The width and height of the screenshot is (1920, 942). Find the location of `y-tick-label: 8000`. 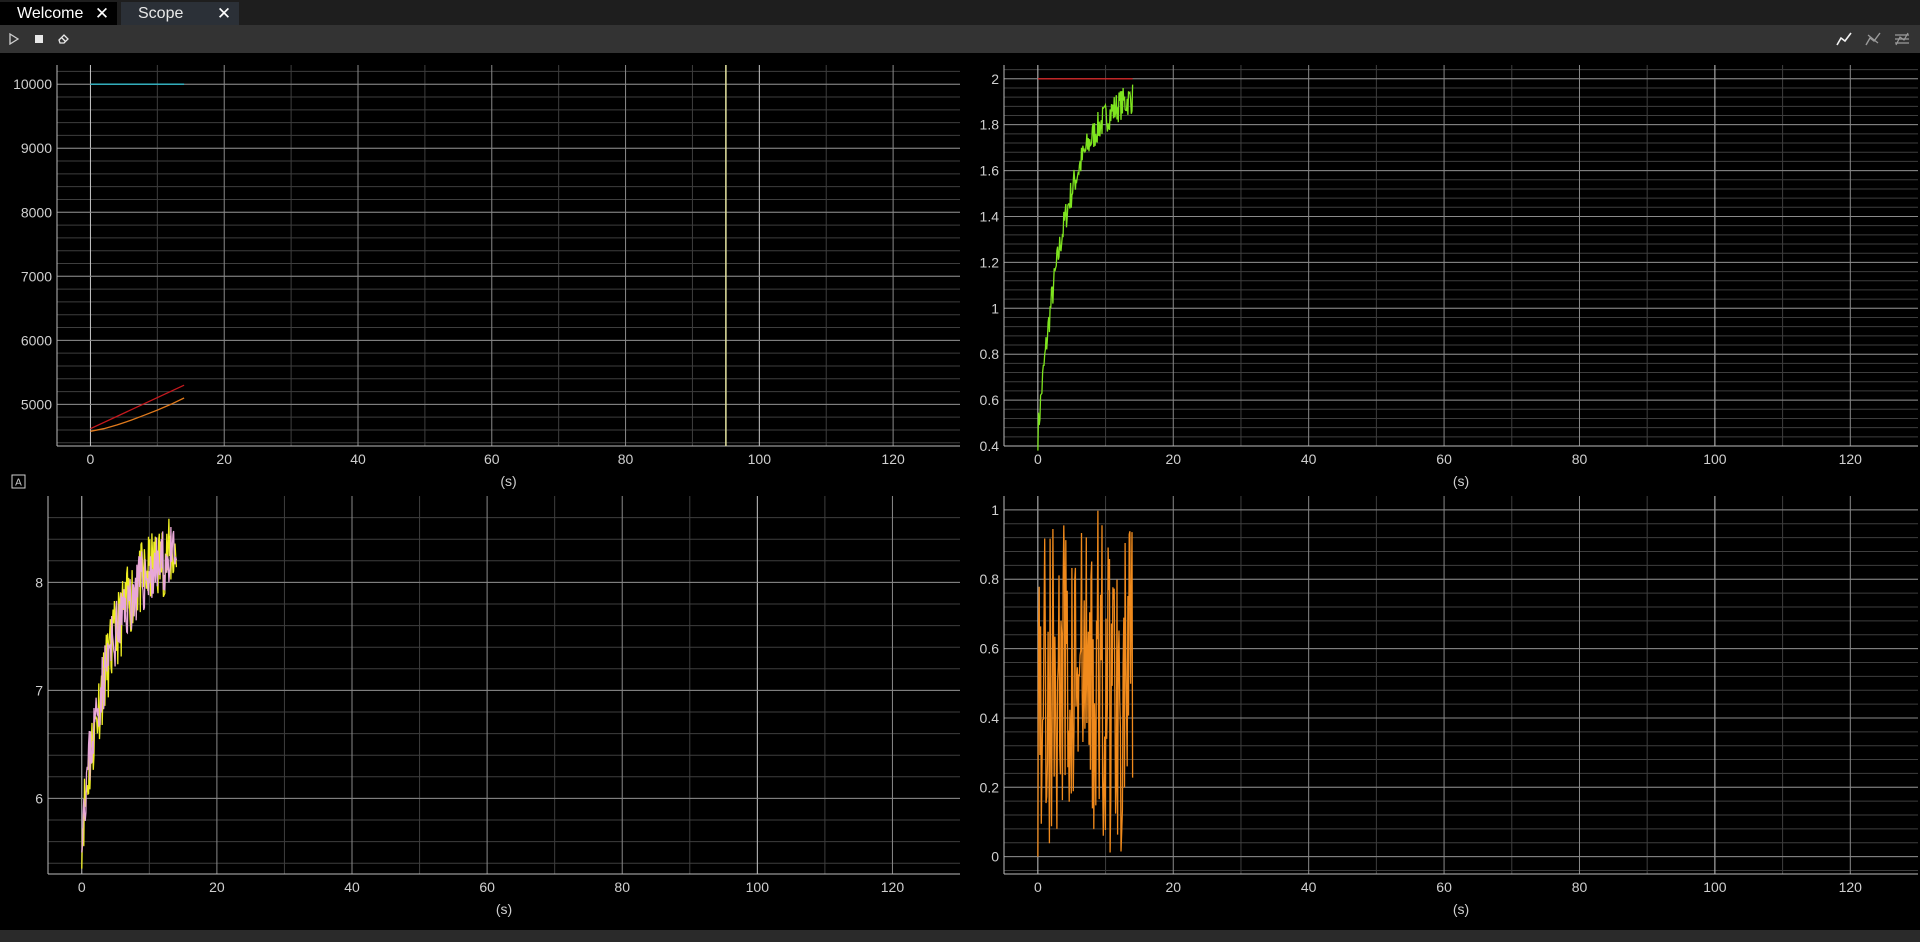

y-tick-label: 8000 is located at coordinates (36, 212).